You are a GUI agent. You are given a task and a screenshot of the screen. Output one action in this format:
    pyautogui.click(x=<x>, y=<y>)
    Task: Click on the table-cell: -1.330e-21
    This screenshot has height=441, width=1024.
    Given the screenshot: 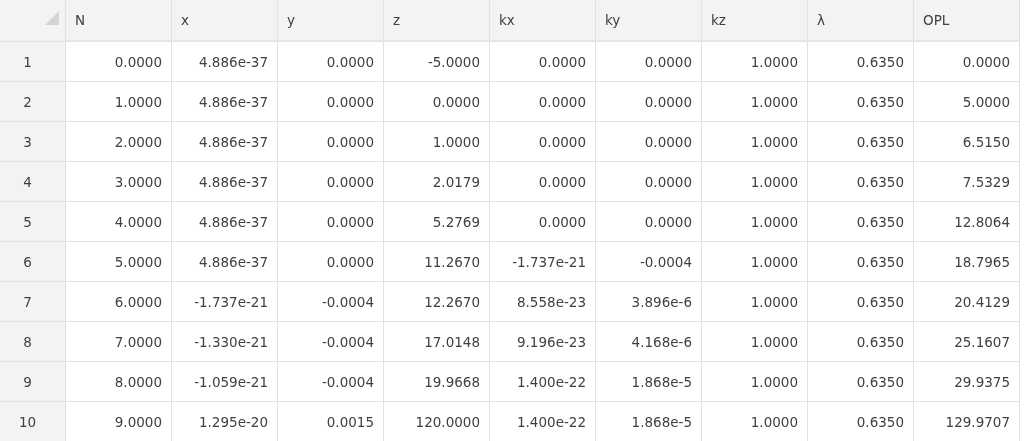 What is the action you would take?
    pyautogui.click(x=225, y=342)
    